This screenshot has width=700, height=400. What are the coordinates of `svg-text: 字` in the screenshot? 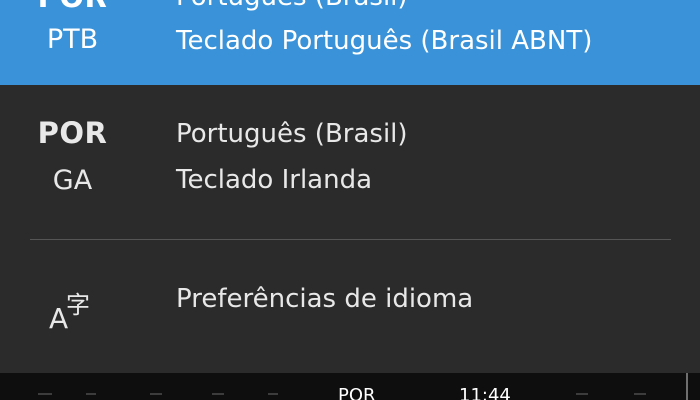 It's located at (78, 305).